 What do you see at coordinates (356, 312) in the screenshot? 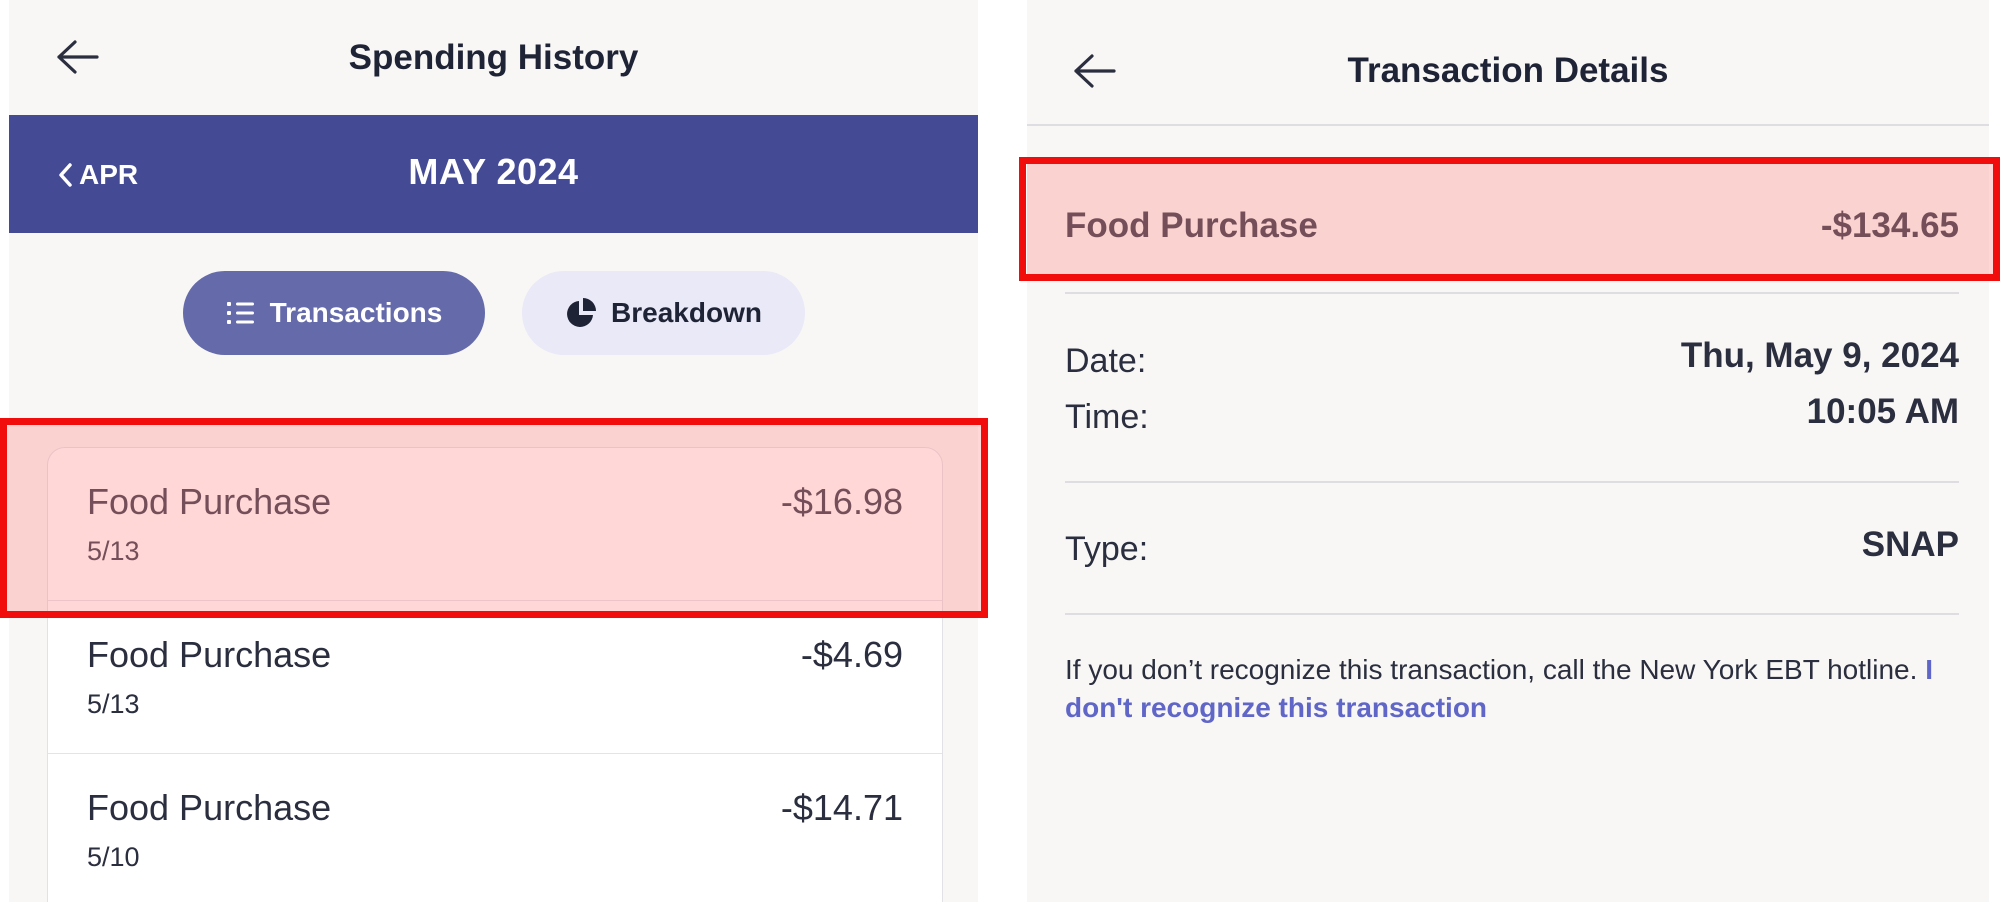
I see `tab-transactions-label: Transactions` at bounding box center [356, 312].